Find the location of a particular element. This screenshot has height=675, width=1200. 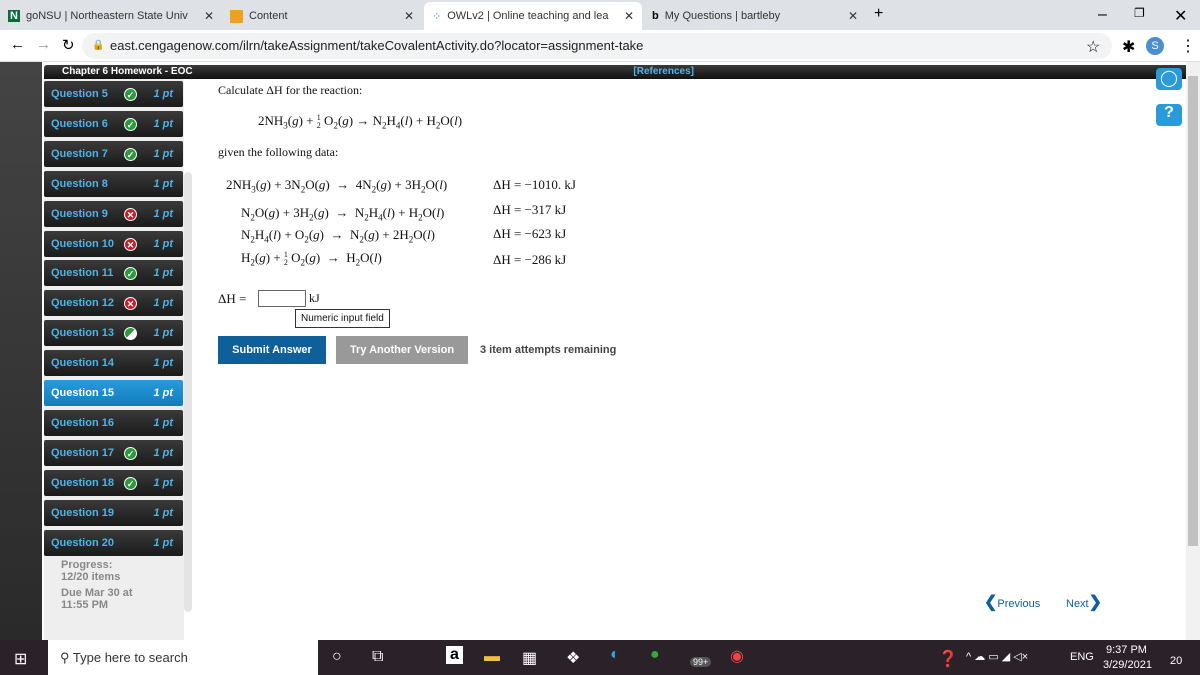

chat-icon: ◯ is located at coordinates (1169, 79).